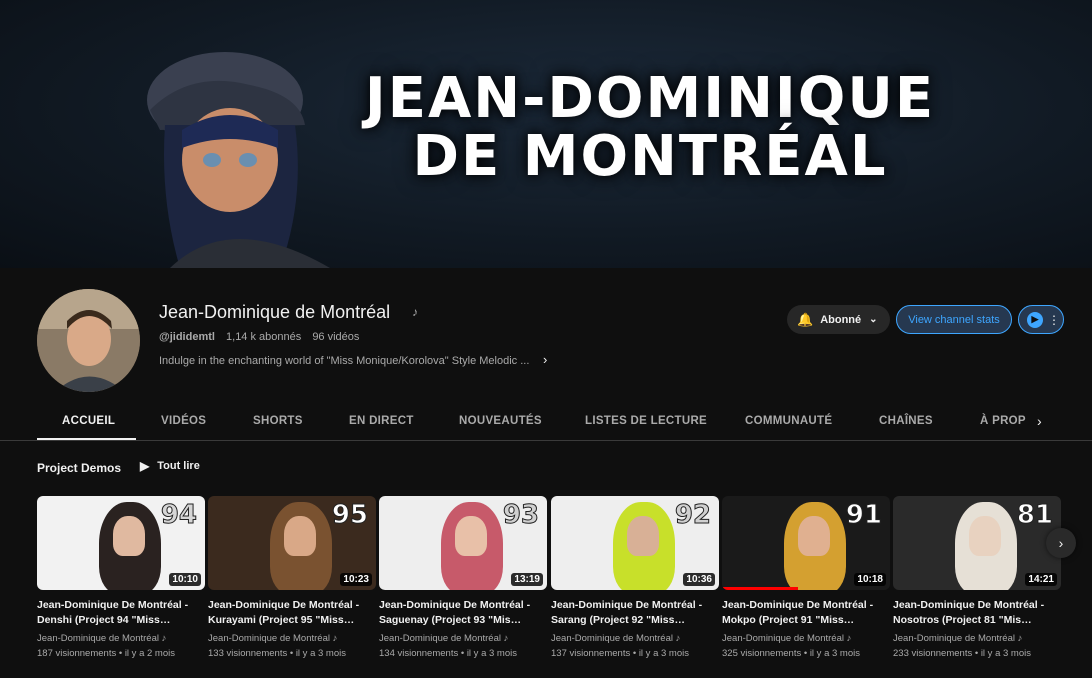  I want to click on project-number: 81, so click(1034, 515).